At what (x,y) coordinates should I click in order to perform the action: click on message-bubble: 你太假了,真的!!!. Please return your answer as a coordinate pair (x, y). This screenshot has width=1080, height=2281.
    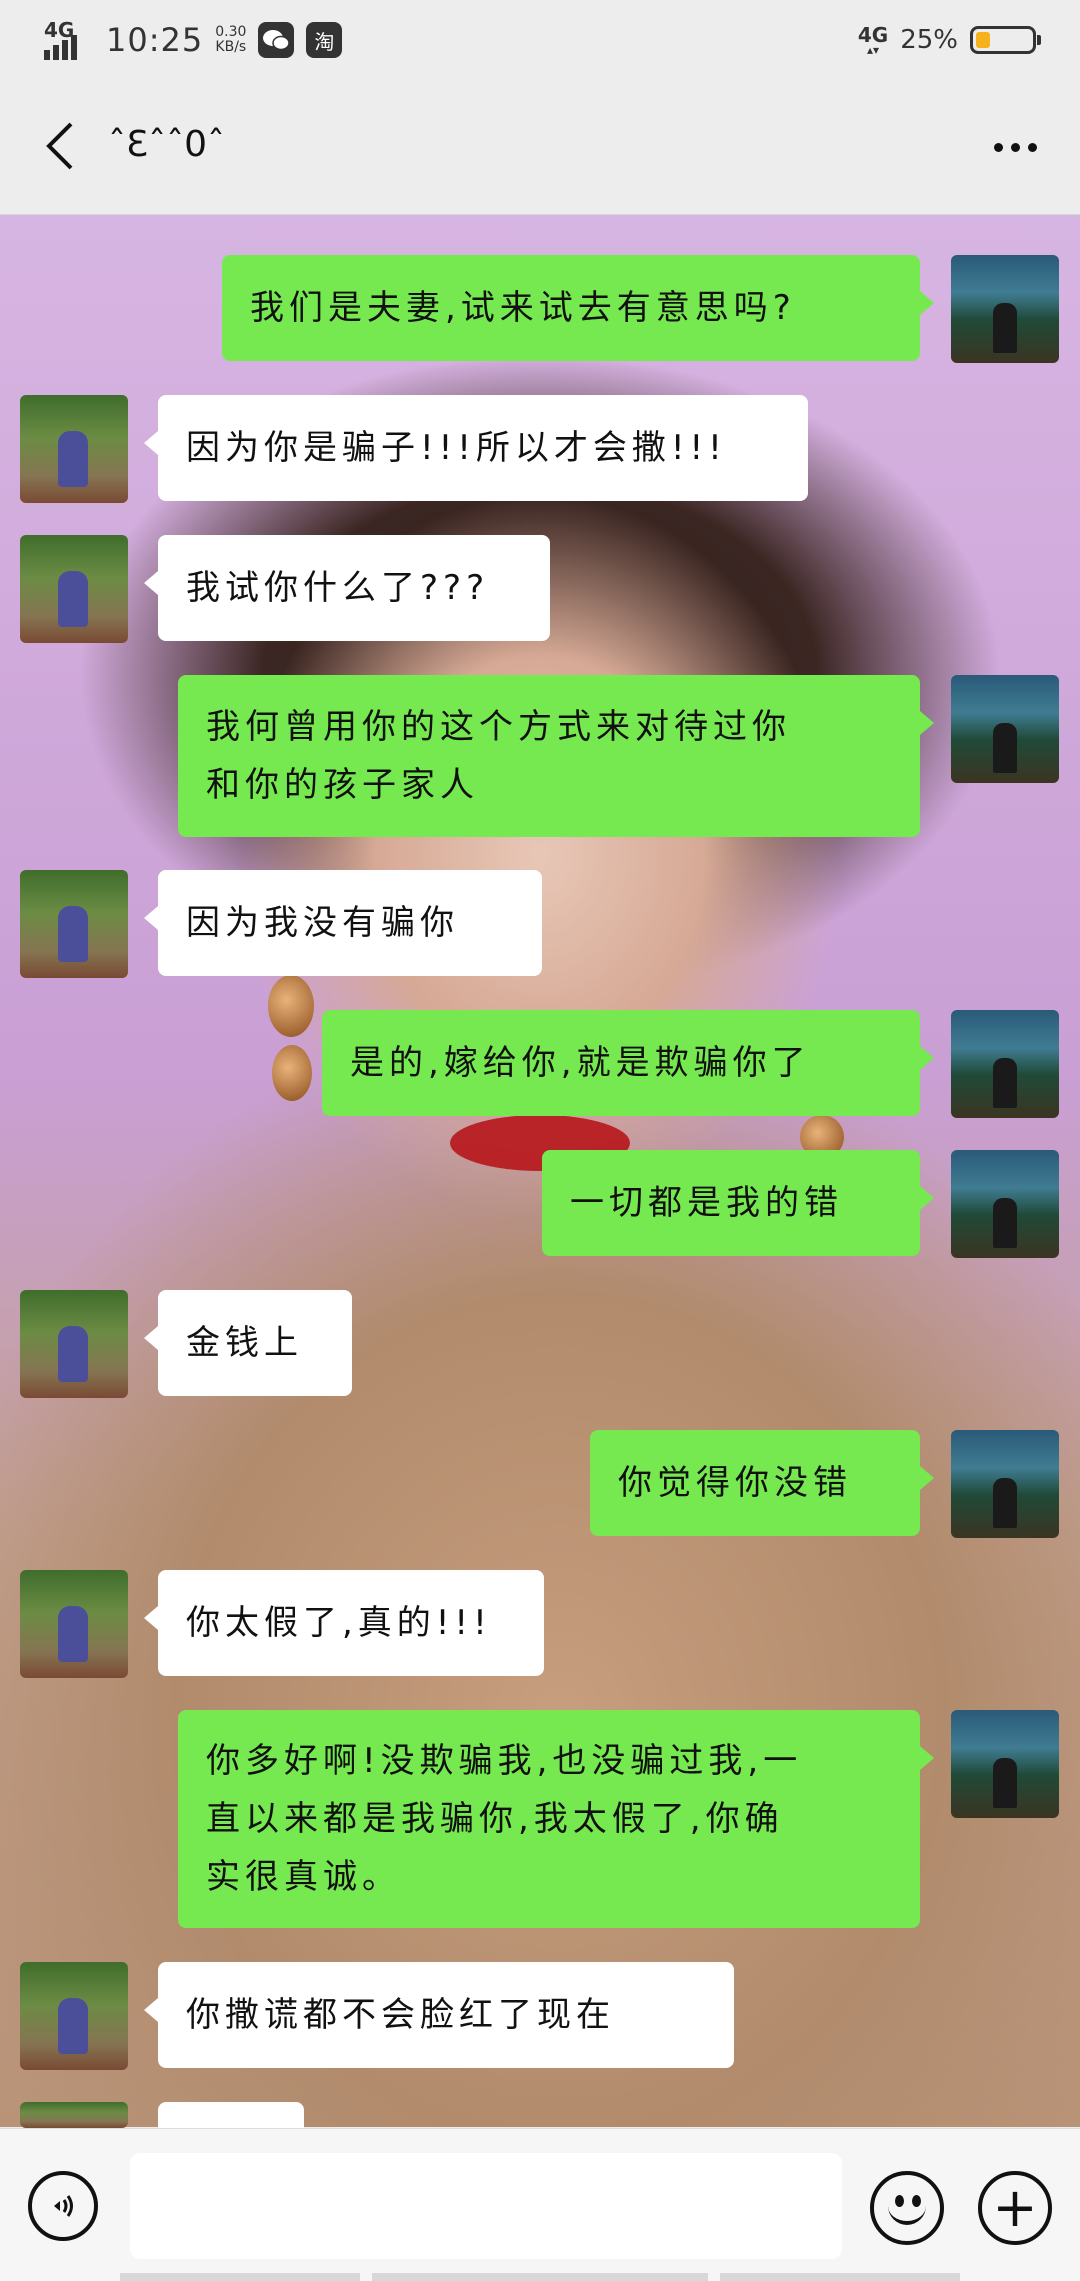
    Looking at the image, I should click on (344, 1623).